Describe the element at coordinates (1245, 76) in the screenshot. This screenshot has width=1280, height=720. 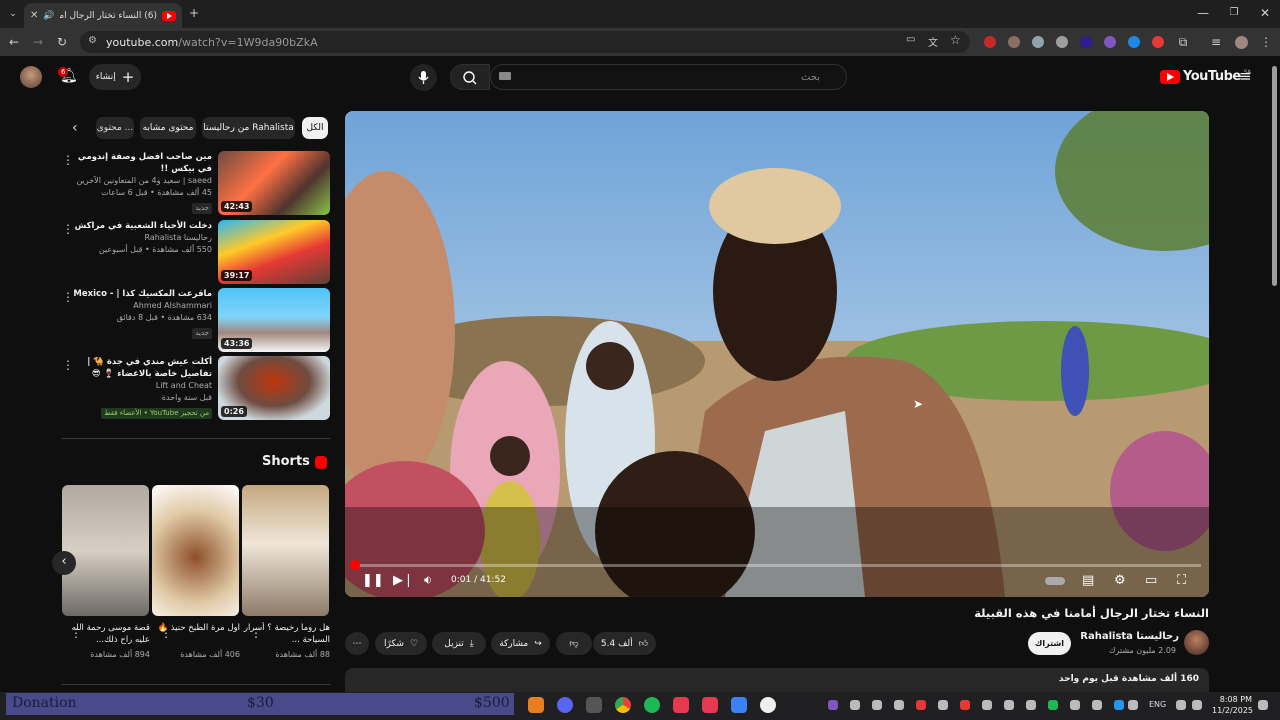
I see `guide-menu-icon: ≡` at that location.